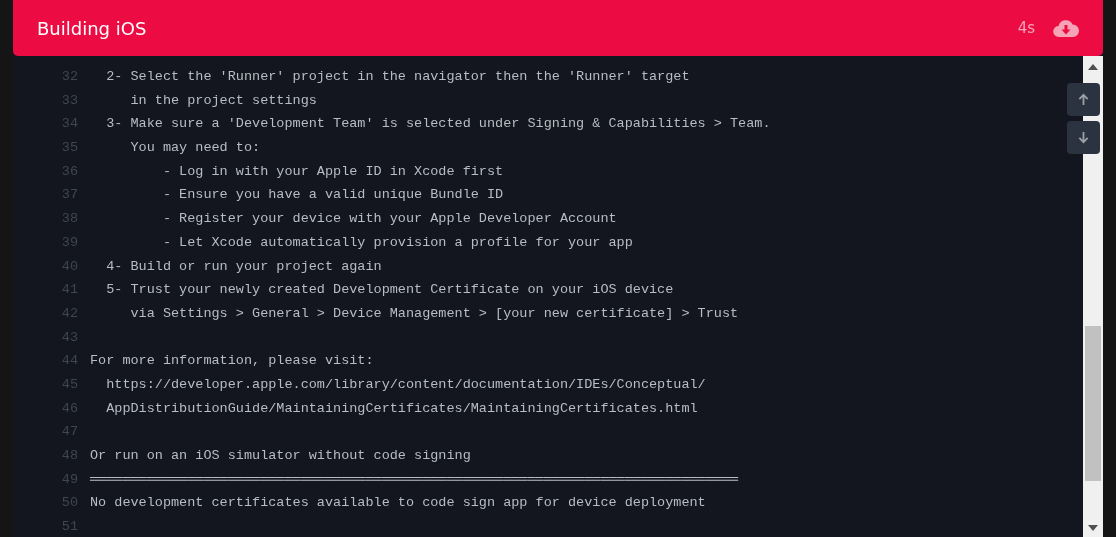 The width and height of the screenshot is (1116, 537). I want to click on arrow-down-icon, so click(1083, 137).